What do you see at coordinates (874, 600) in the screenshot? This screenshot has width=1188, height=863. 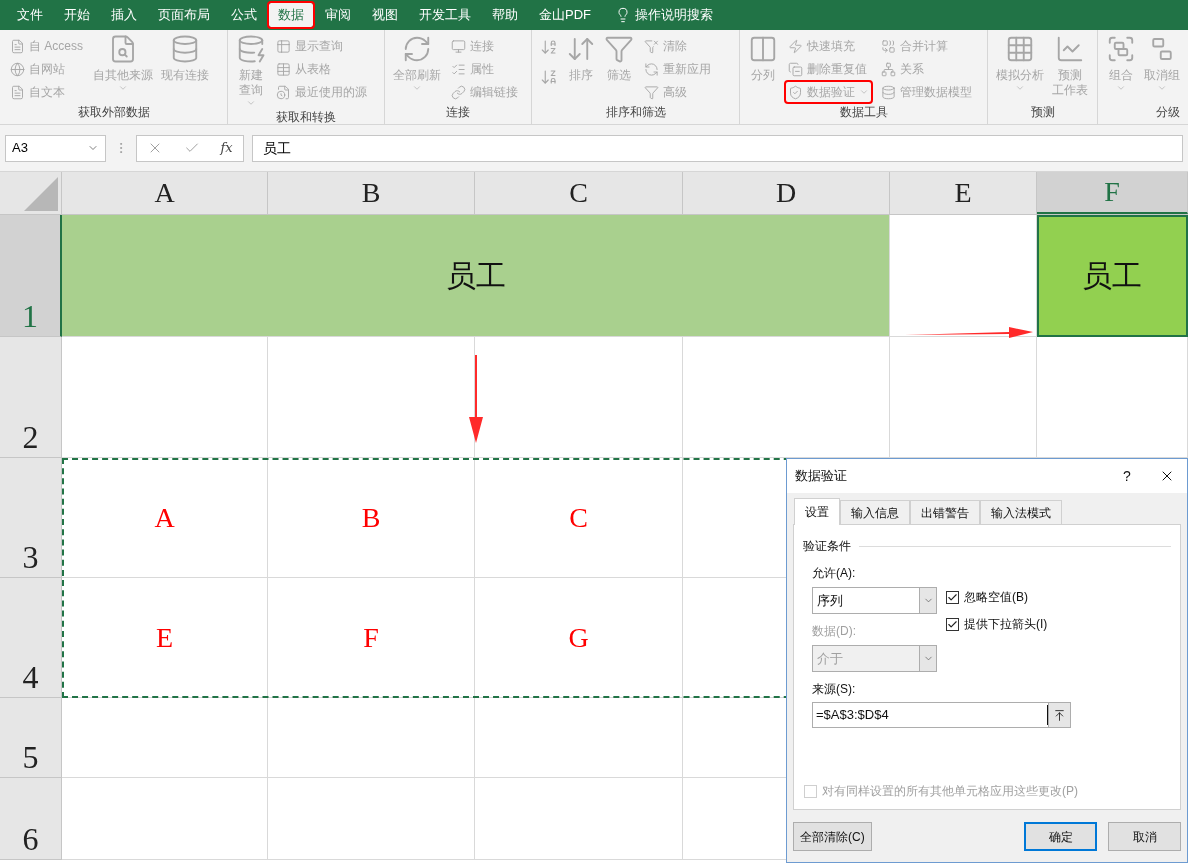 I see `dropdown: 序列` at bounding box center [874, 600].